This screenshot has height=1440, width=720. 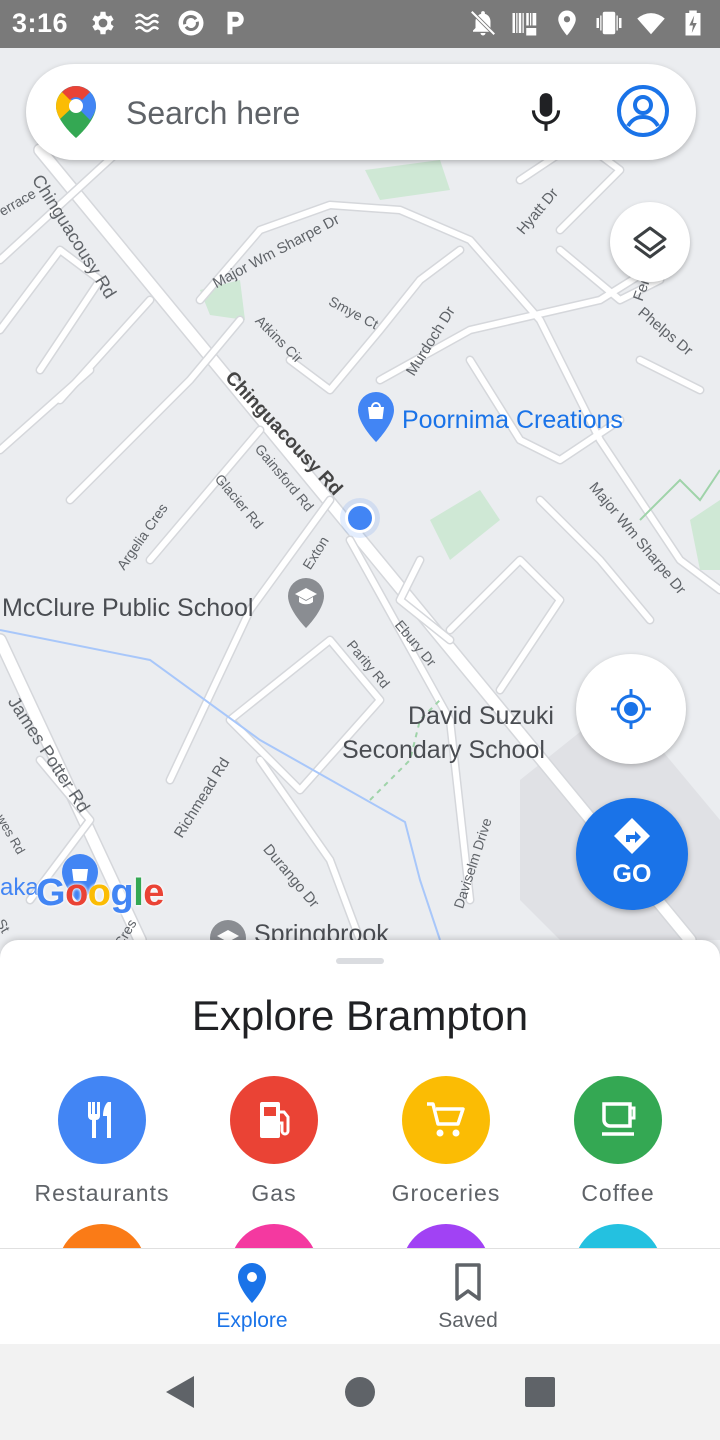 I want to click on wifi-icon, so click(x=651, y=24).